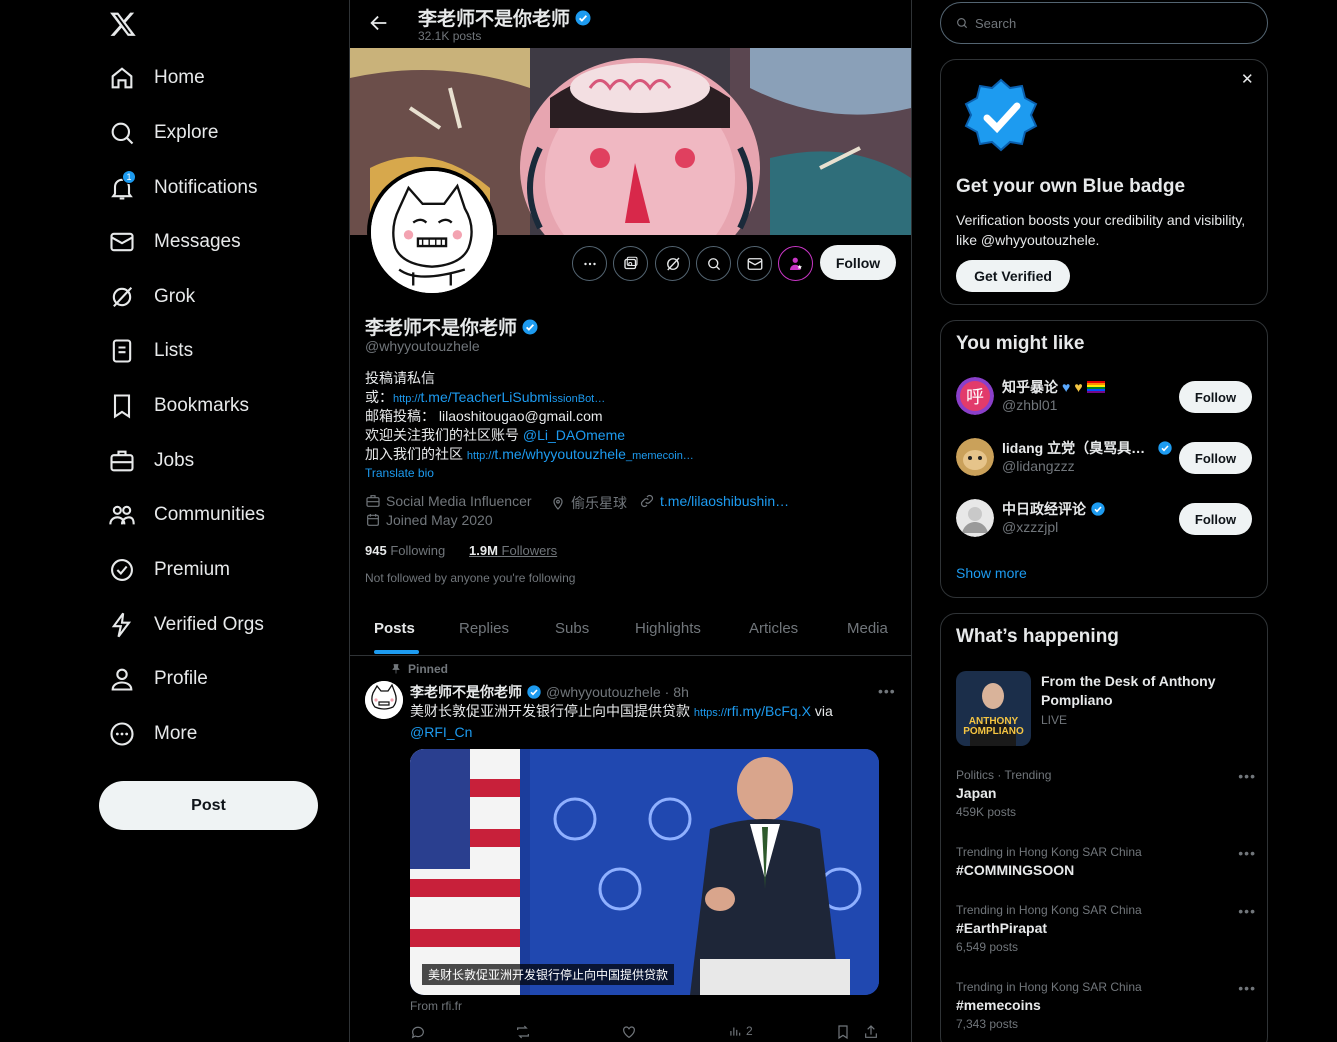  Describe the element at coordinates (441, 732) in the screenshot. I see `tweet-mention: @RFI_Cn` at that location.